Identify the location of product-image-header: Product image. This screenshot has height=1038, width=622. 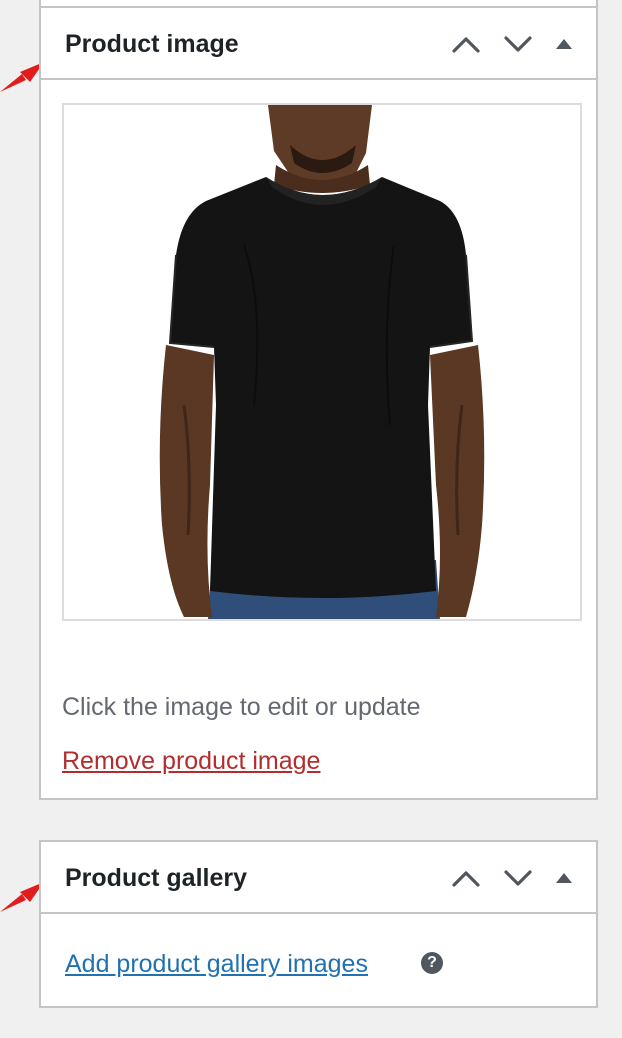
(318, 44).